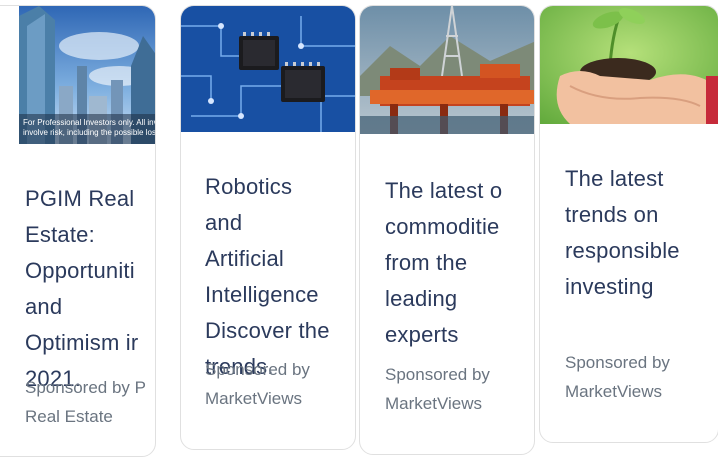 The height and width of the screenshot is (457, 718). Describe the element at coordinates (262, 294) in the screenshot. I see `title-line: Intelligence` at that location.